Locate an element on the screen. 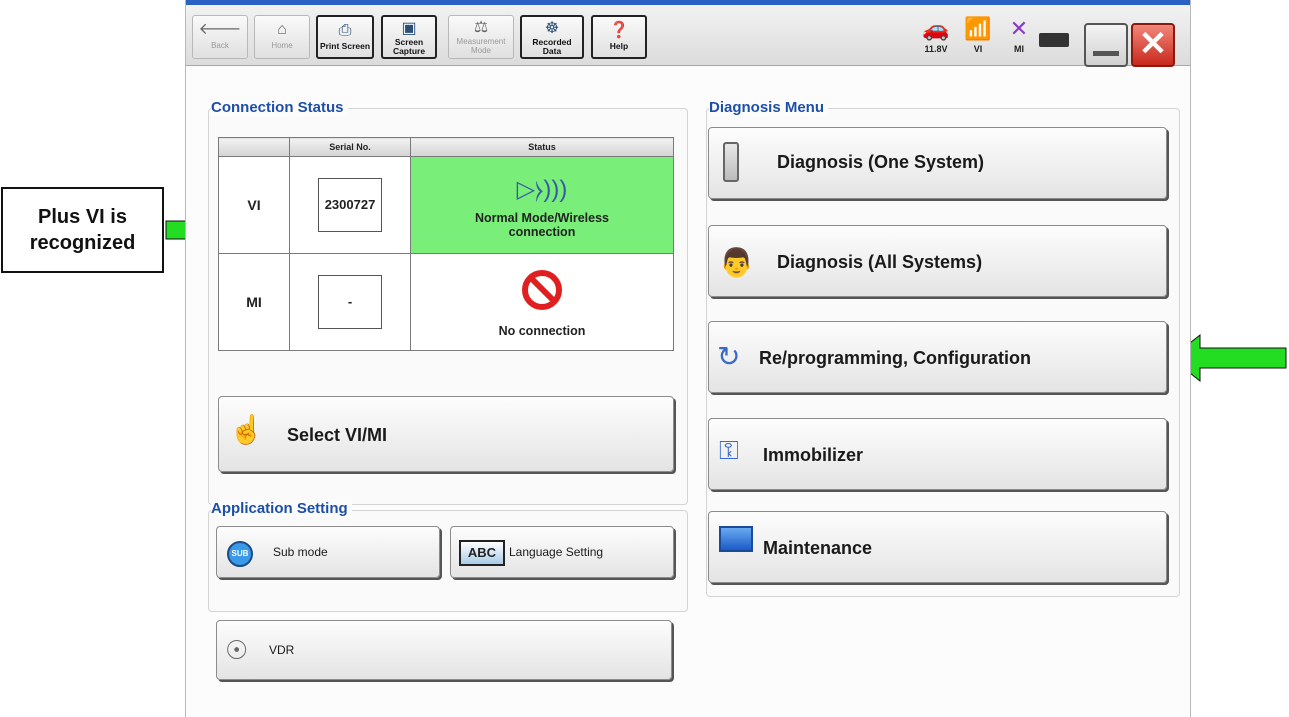  vdr-button: ☉ VDR is located at coordinates (444, 650).